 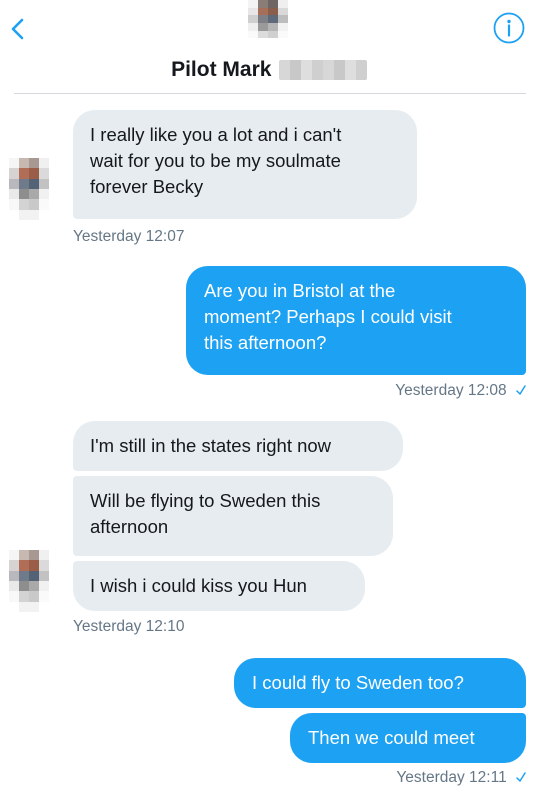 I want to click on conversation-info-button, so click(x=509, y=28).